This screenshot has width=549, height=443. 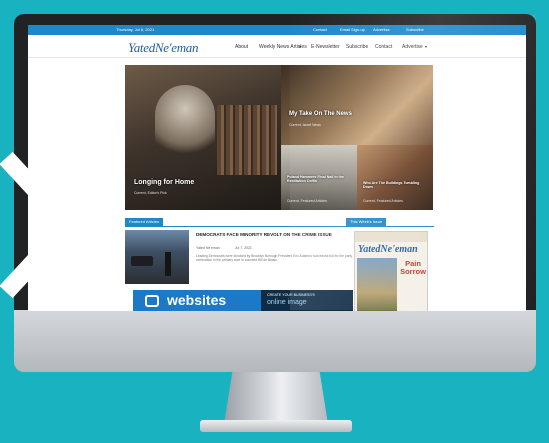 What do you see at coordinates (40, 225) in the screenshot?
I see `chevron-right-icon` at bounding box center [40, 225].